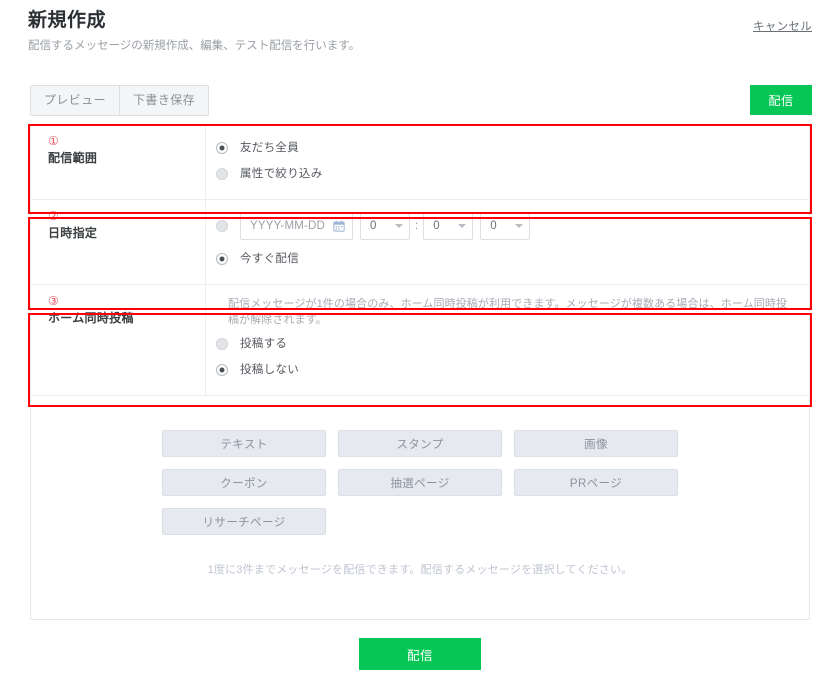 The width and height of the screenshot is (840, 678). What do you see at coordinates (53, 141) in the screenshot?
I see `section-marker-1: ①` at bounding box center [53, 141].